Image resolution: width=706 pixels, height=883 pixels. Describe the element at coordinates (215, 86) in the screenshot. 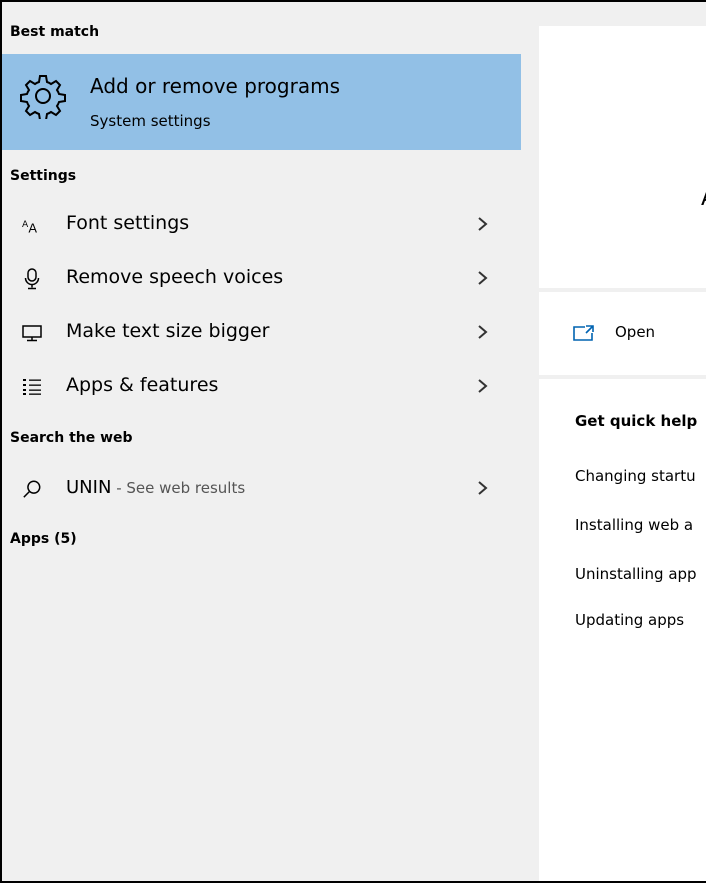

I see `best-match-title: Add or remove programs` at that location.